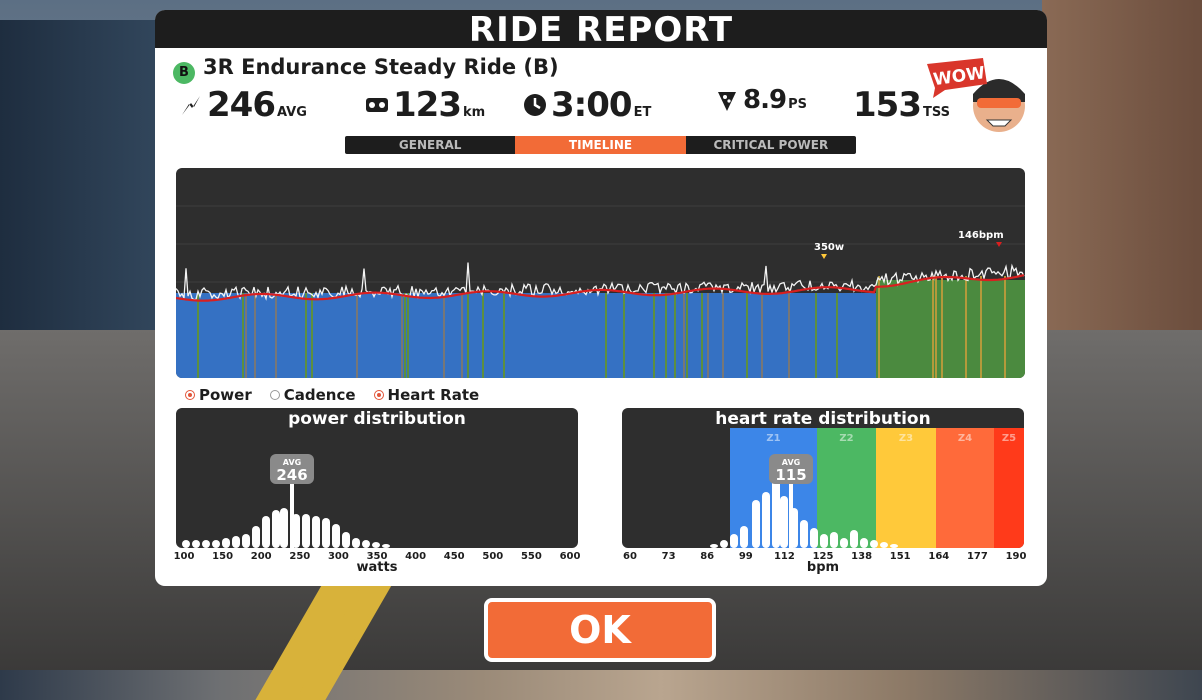  I want to click on legend-power: Power, so click(218, 395).